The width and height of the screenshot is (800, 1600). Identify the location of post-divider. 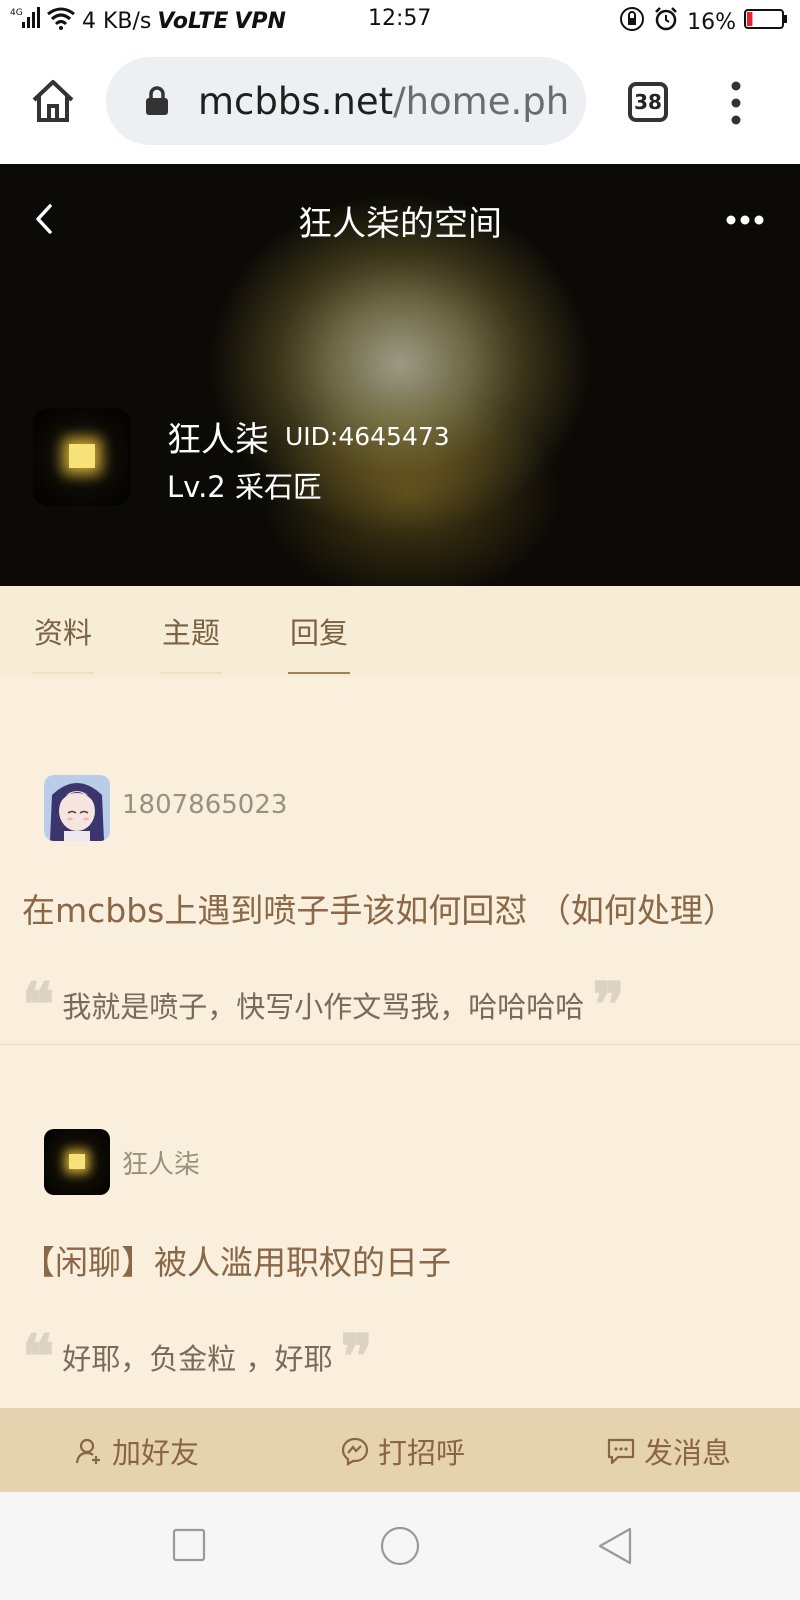
(400, 1044).